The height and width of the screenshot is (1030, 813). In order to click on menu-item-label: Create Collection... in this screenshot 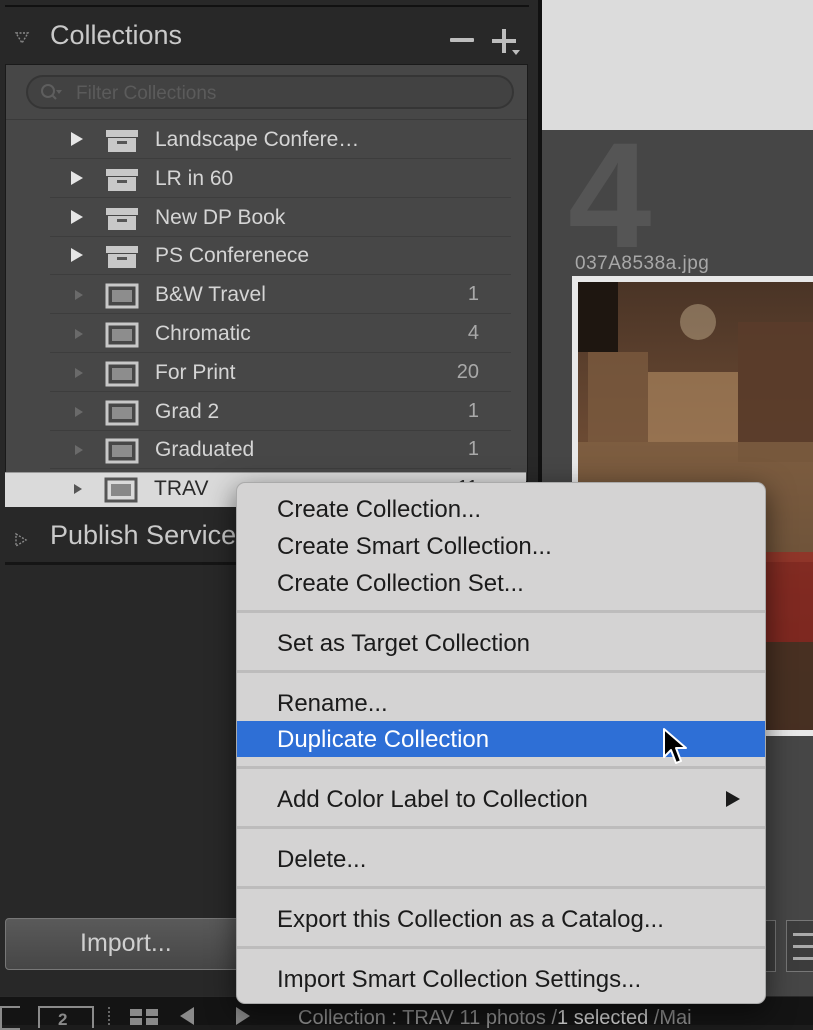, I will do `click(379, 509)`.